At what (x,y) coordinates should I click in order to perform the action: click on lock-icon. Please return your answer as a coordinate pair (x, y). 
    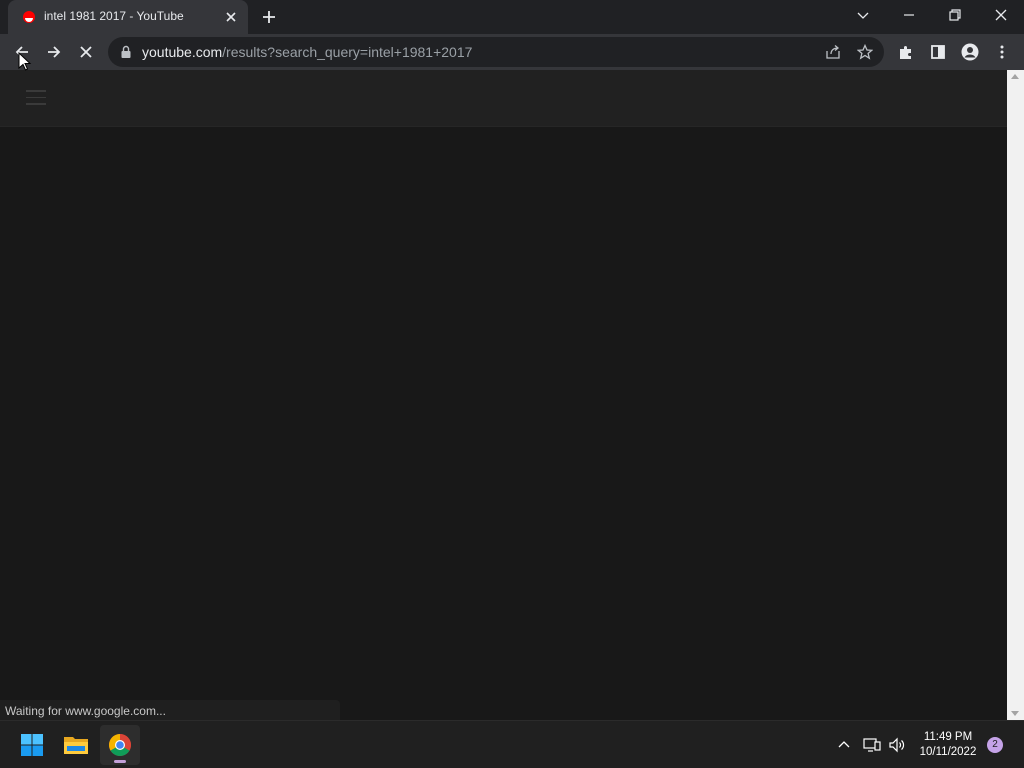
    Looking at the image, I should click on (126, 52).